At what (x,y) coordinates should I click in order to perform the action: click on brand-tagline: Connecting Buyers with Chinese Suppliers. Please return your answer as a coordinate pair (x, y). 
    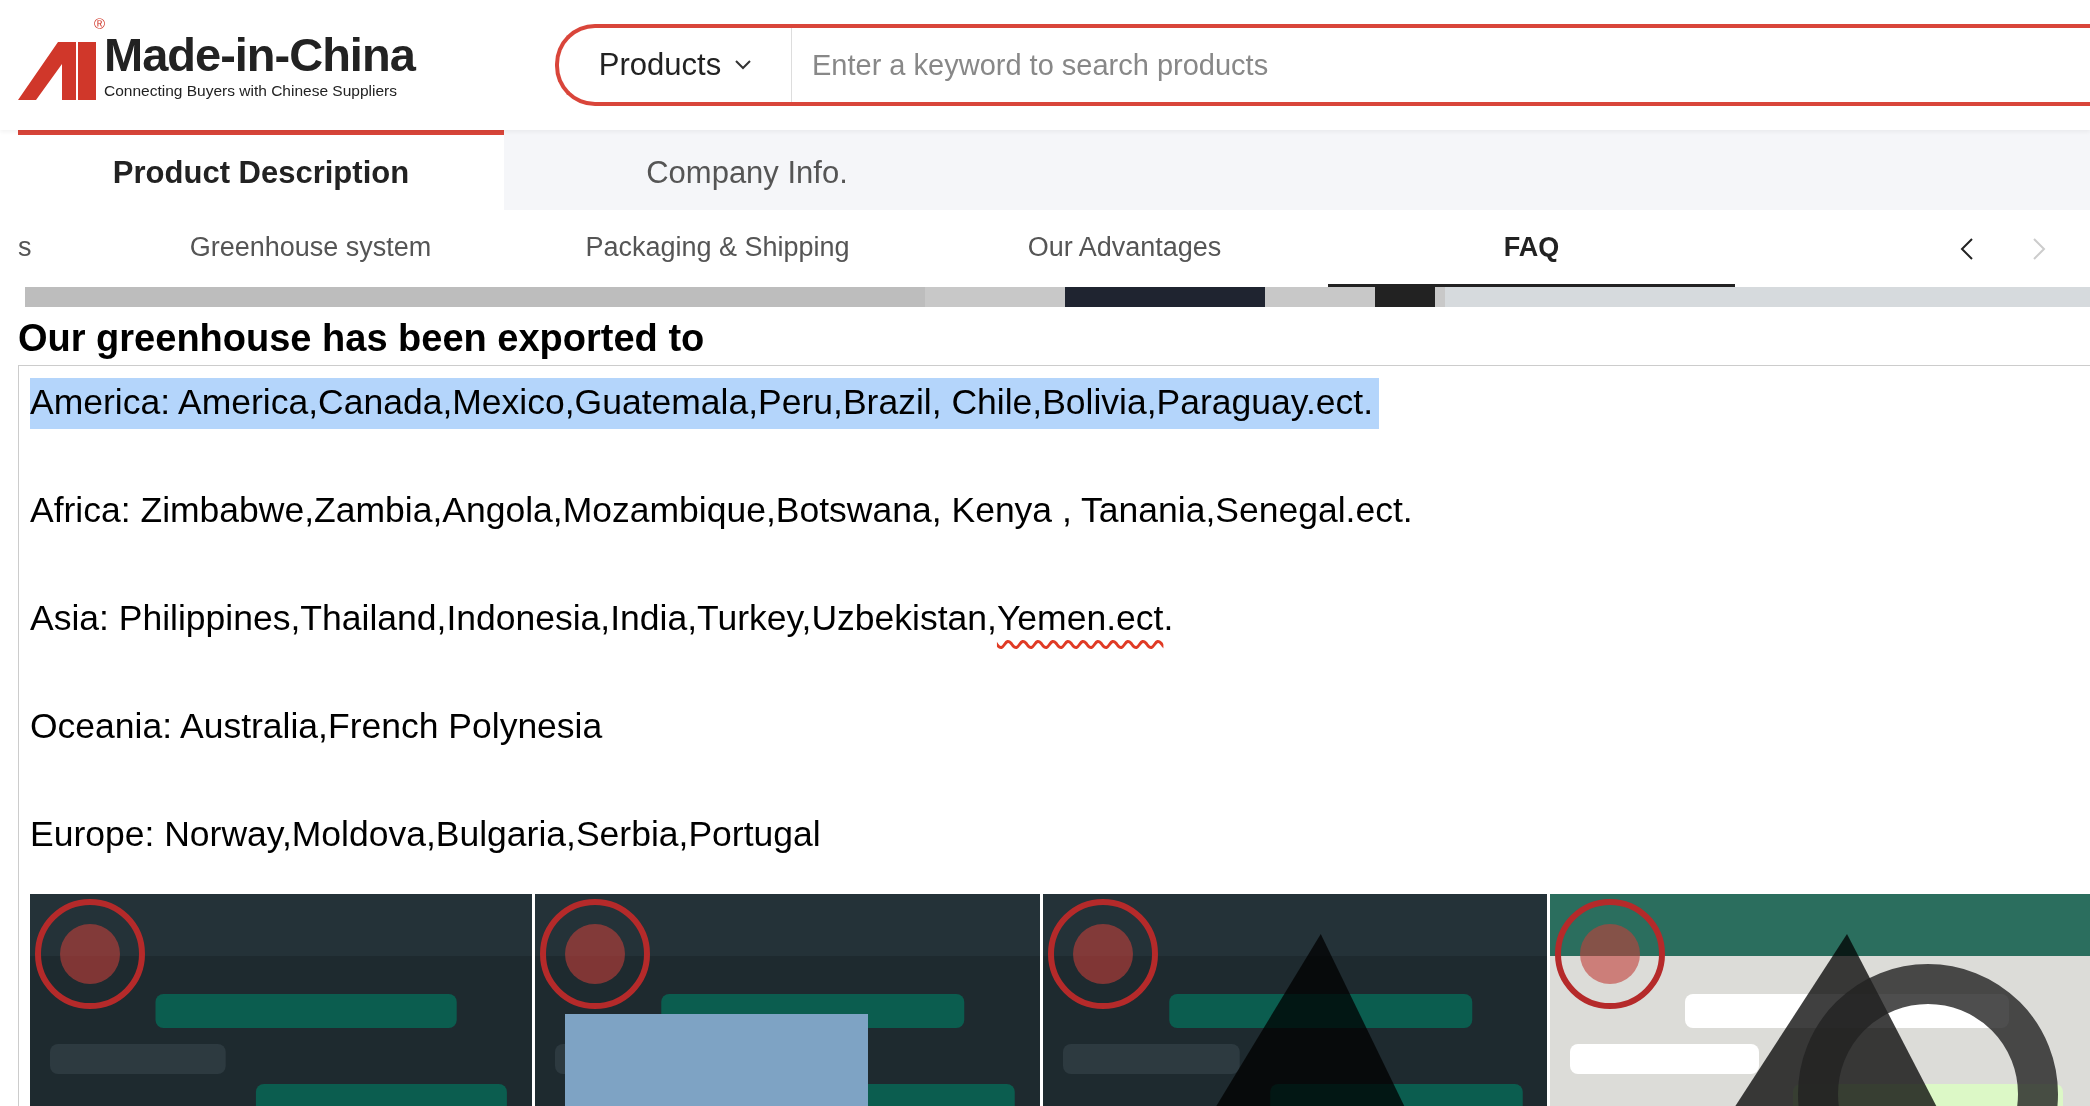
    Looking at the image, I should click on (251, 90).